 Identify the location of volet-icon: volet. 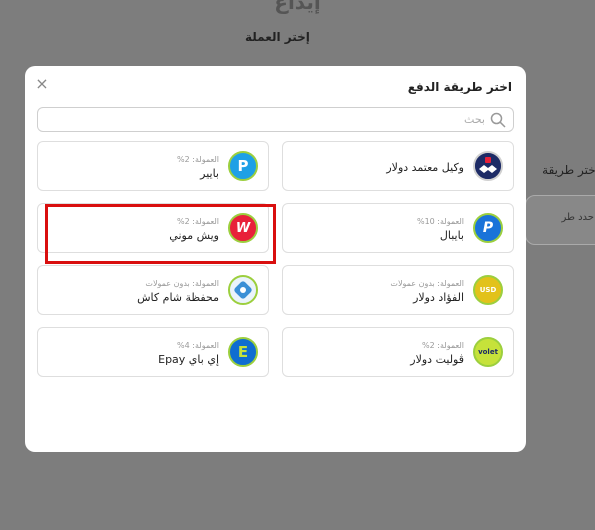
(488, 352).